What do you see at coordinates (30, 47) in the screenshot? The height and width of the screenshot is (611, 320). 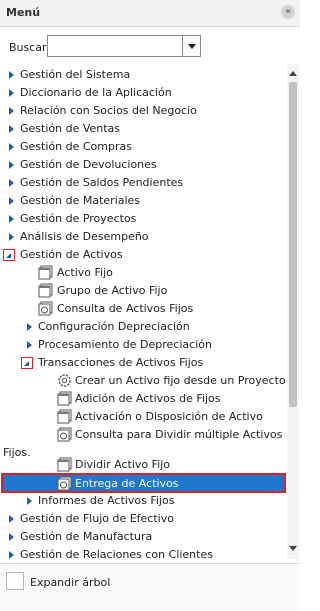 I see `search-label: Buscar:` at bounding box center [30, 47].